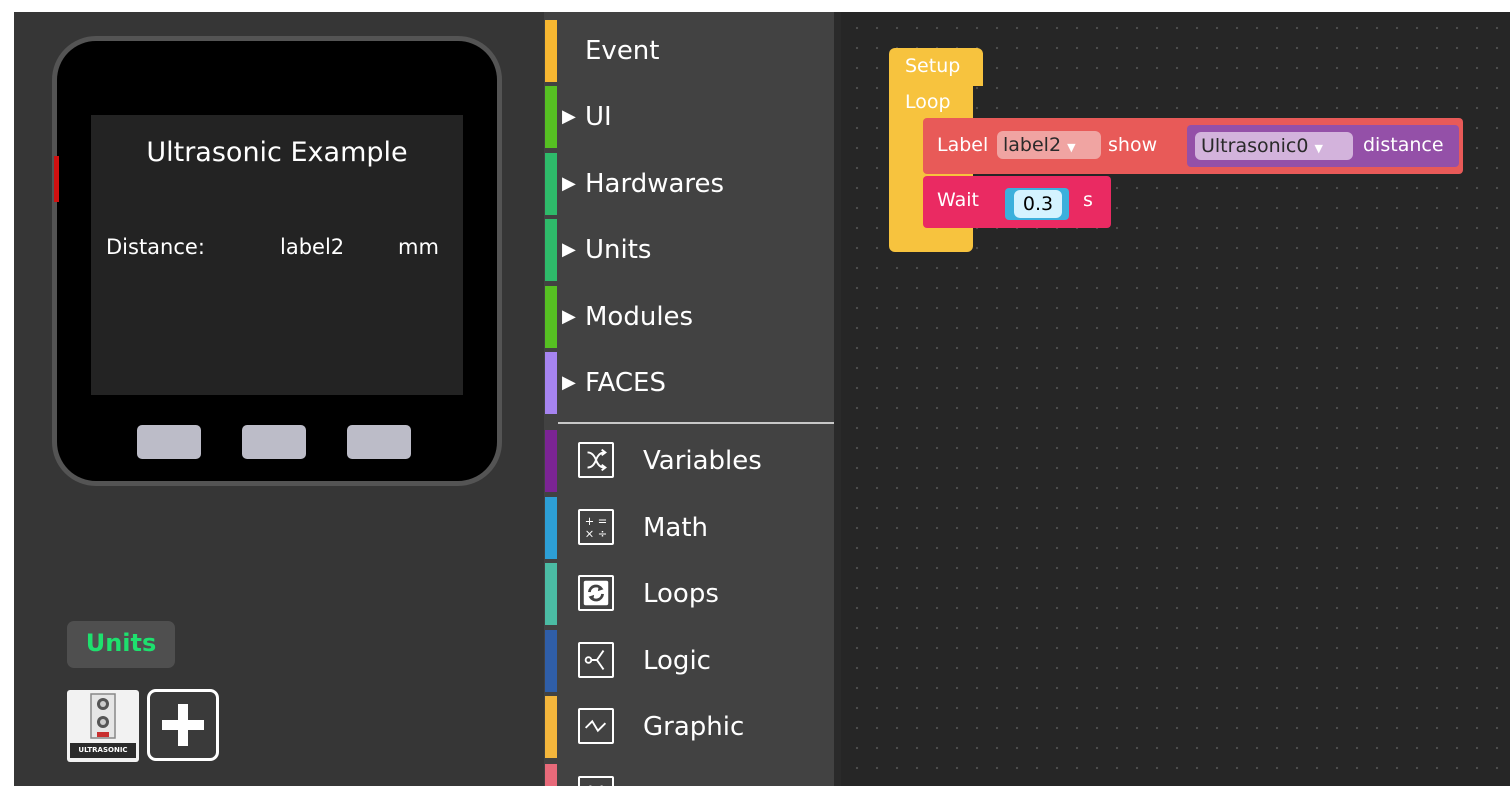 The image size is (1510, 793). Describe the element at coordinates (312, 247) in the screenshot. I see `value-label: label2` at that location.